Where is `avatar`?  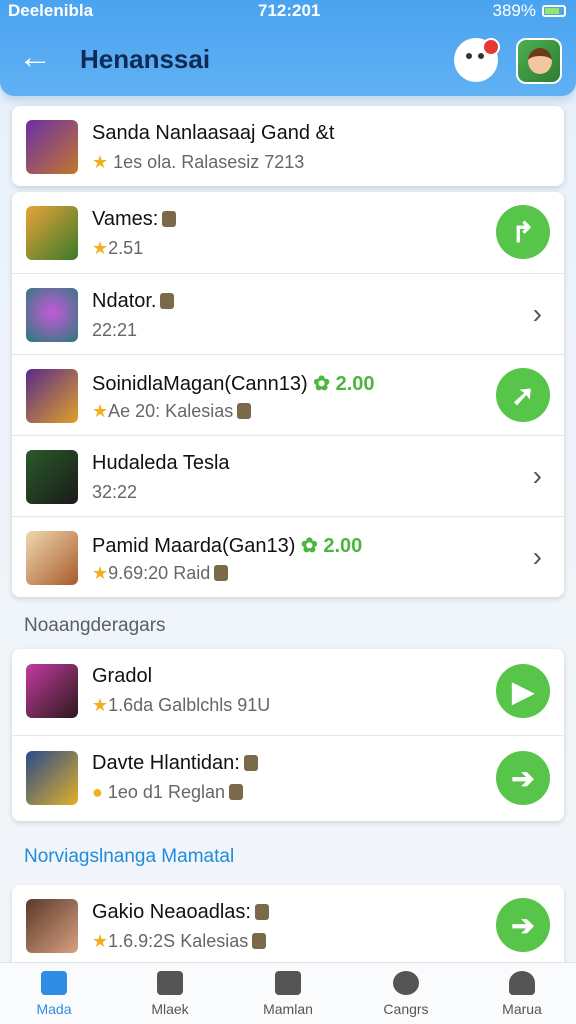
avatar is located at coordinates (539, 61).